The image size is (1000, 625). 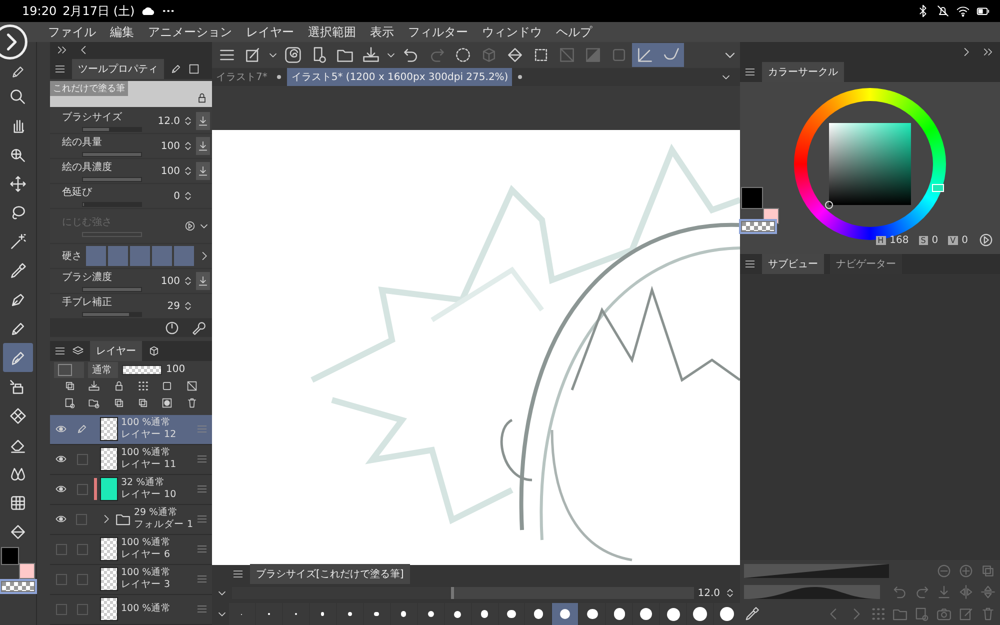 I want to click on menu-item: 表示, so click(x=382, y=32).